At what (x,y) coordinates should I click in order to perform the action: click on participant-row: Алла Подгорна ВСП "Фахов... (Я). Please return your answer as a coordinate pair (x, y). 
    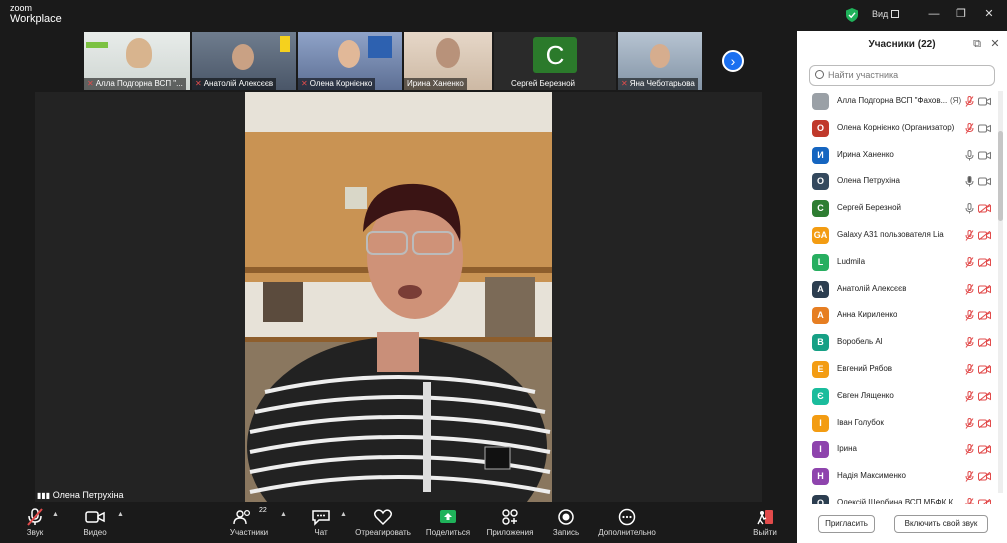
    Looking at the image, I should click on (897, 102).